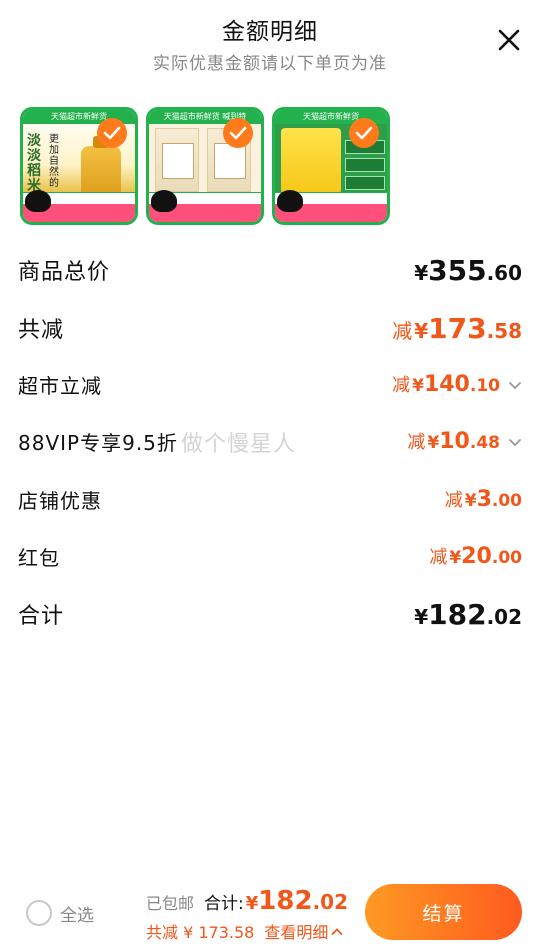  What do you see at coordinates (337, 931) in the screenshot?
I see `chevron-up-icon` at bounding box center [337, 931].